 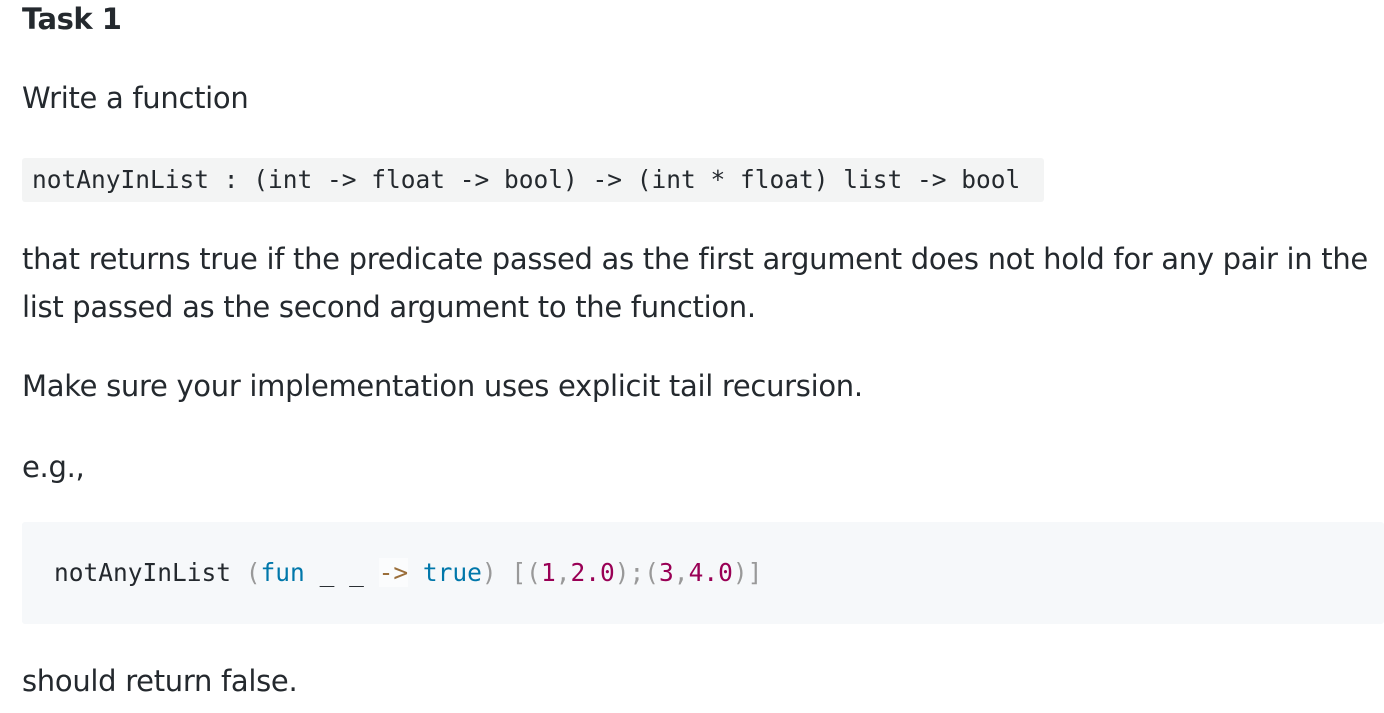 I want to click on task-heading: Task 1, so click(x=72, y=19).